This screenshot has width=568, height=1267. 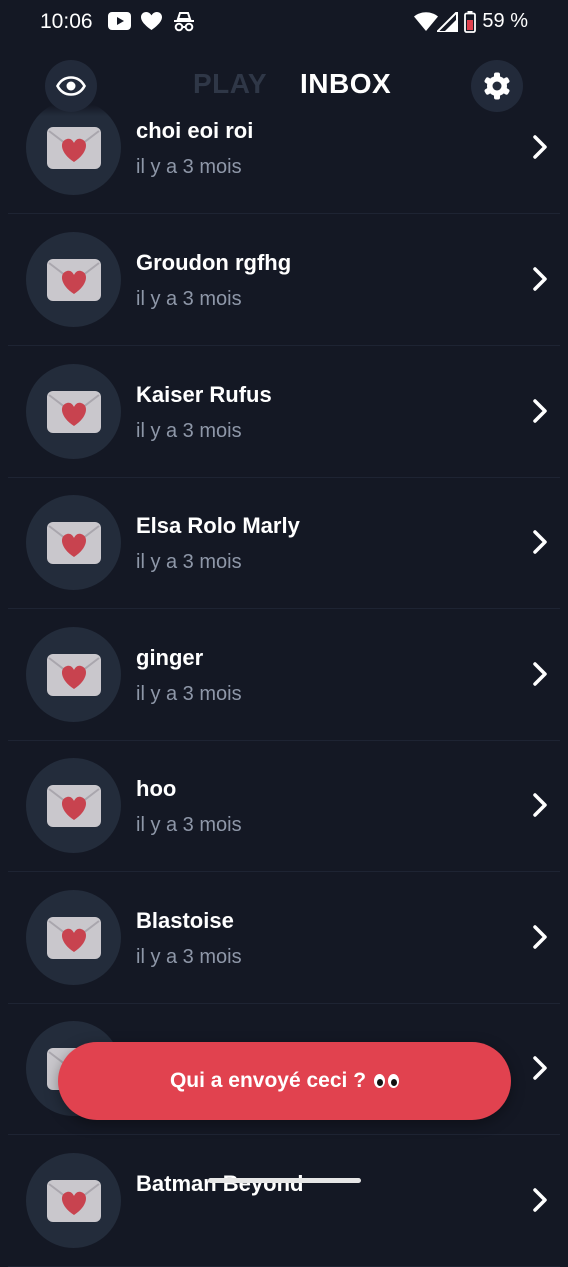 I want to click on eyeball-left, so click(x=380, y=1081).